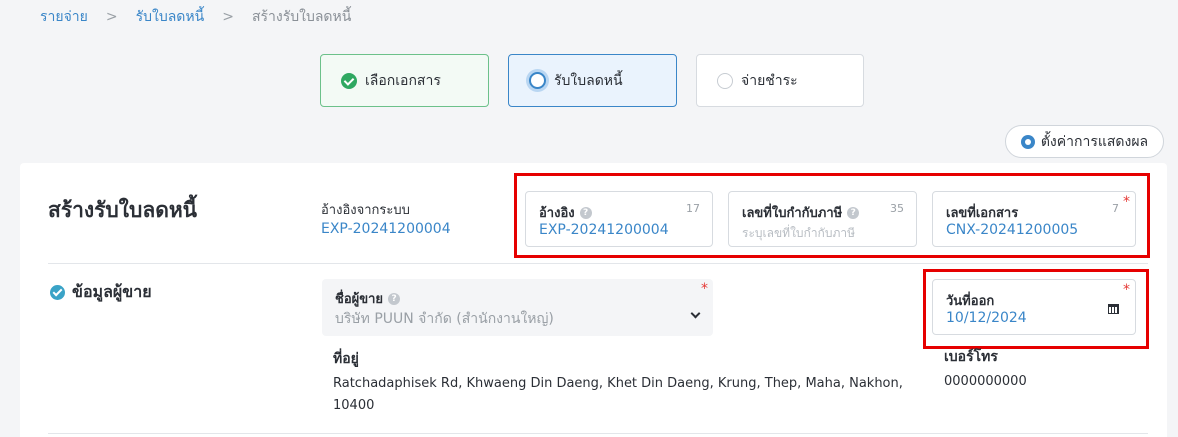  Describe the element at coordinates (1113, 309) in the screenshot. I see `calendar-icon` at that location.